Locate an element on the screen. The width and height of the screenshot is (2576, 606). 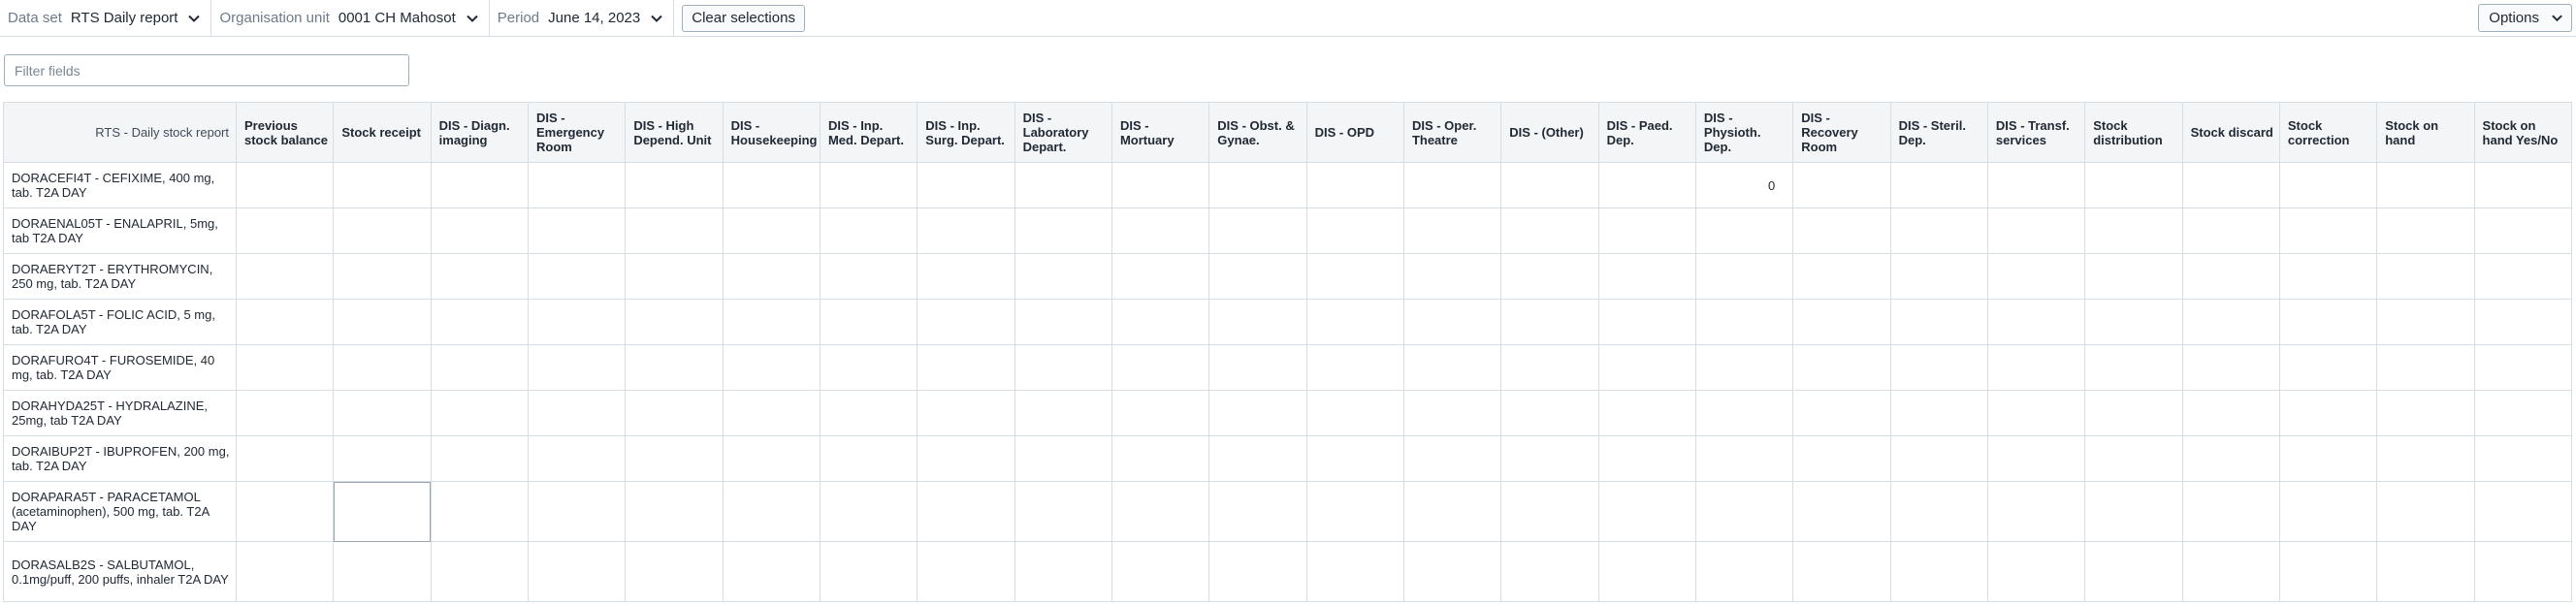
filter-fields-input is located at coordinates (206, 70).